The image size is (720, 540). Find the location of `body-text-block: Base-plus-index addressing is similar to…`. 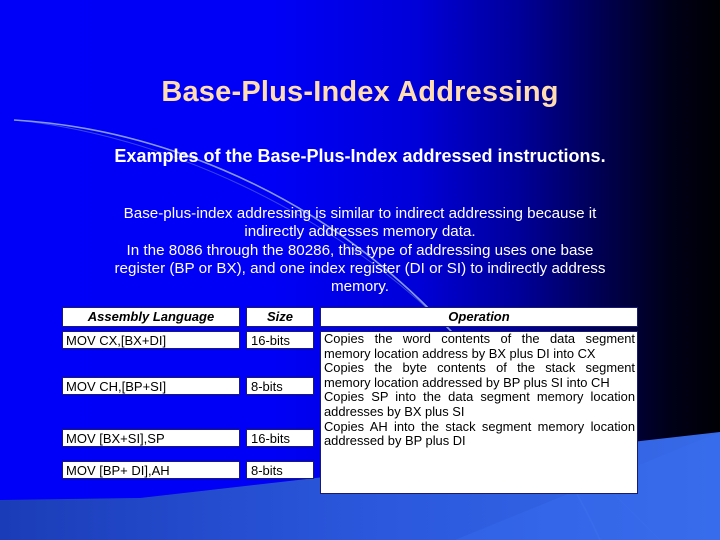

body-text-block: Base-plus-index addressing is similar to… is located at coordinates (360, 251).